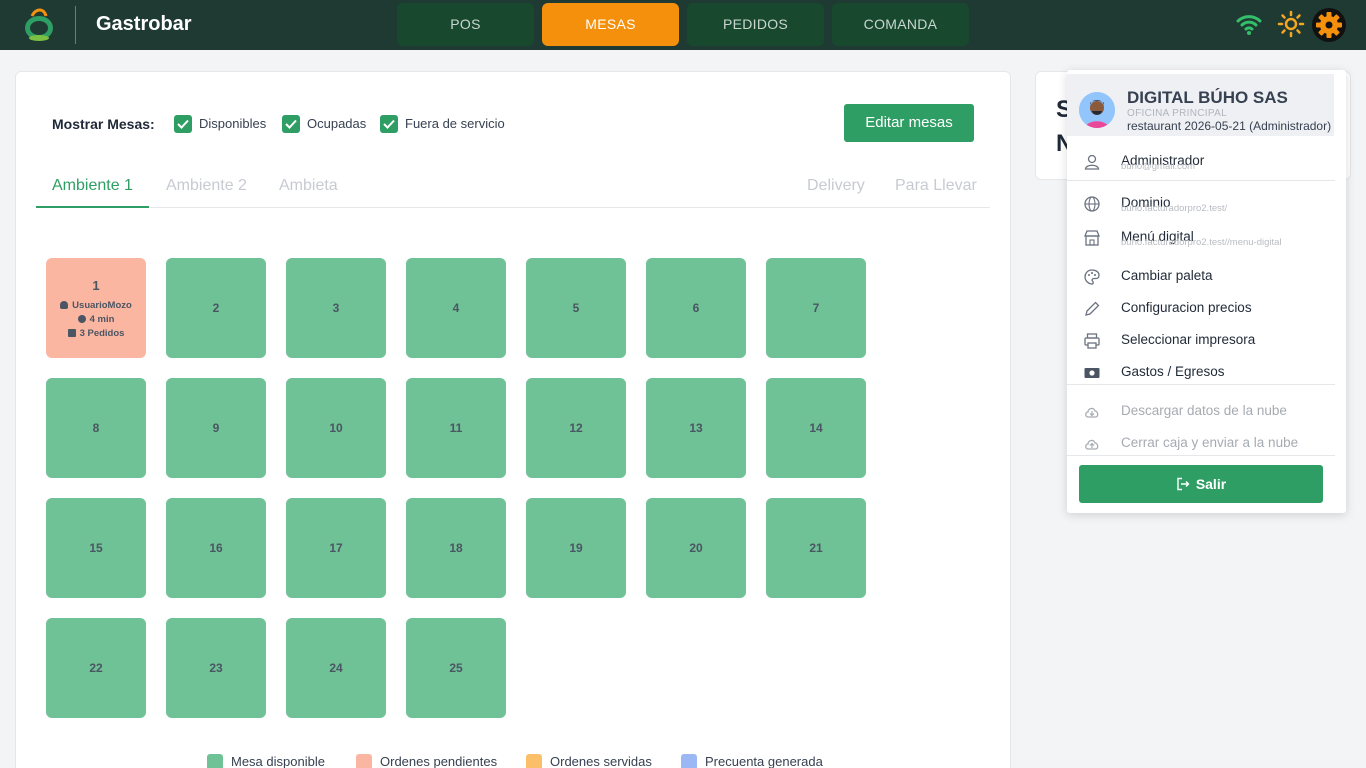  What do you see at coordinates (215, 761) in the screenshot?
I see `legend-swatch-available` at bounding box center [215, 761].